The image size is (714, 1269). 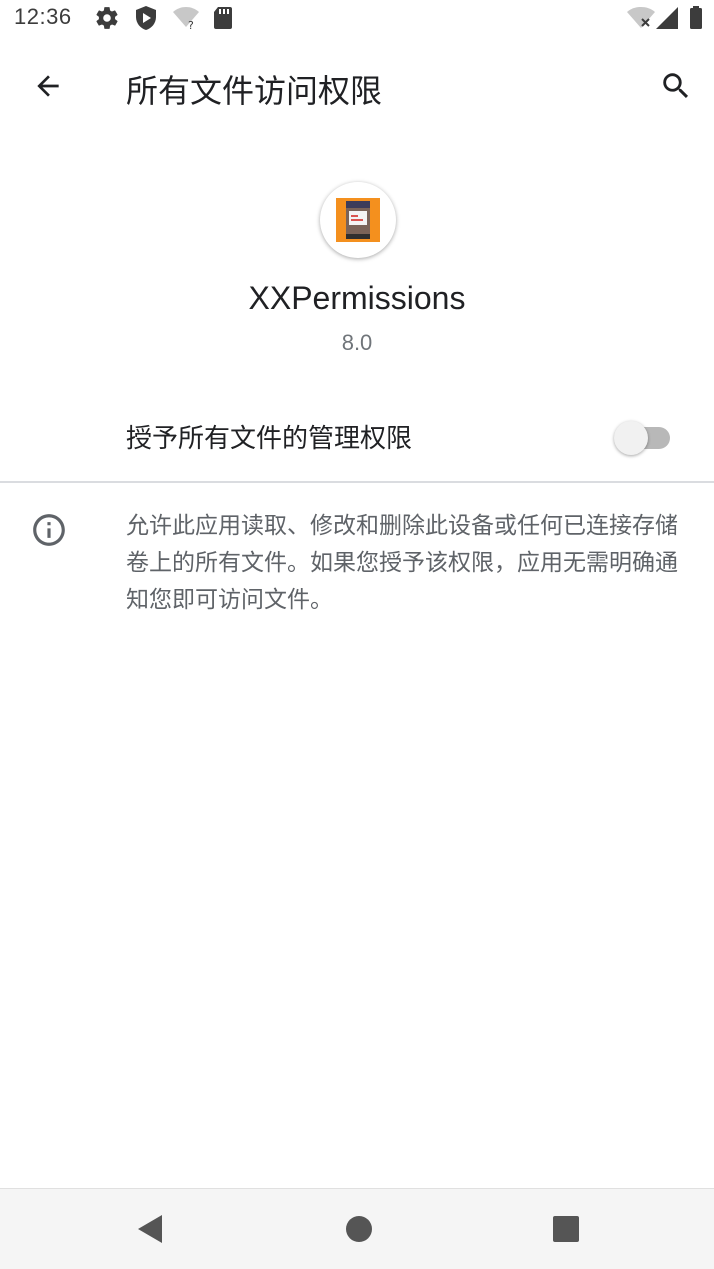 What do you see at coordinates (43, 16) in the screenshot?
I see `status-time: 12:36` at bounding box center [43, 16].